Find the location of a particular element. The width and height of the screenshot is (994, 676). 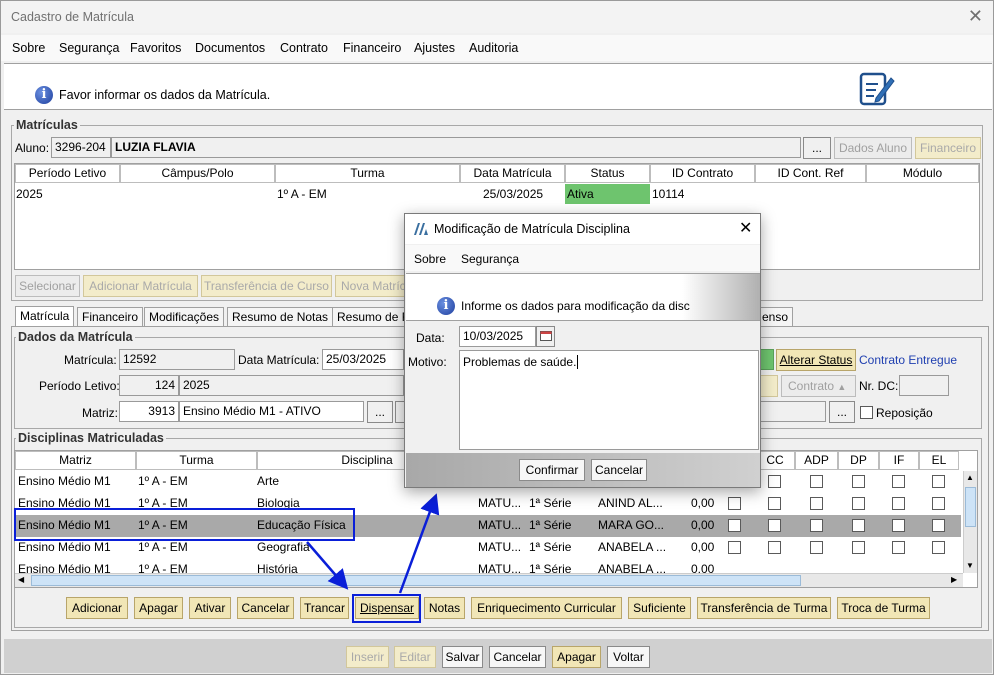

motivo-text: Problemas de saúde. is located at coordinates (520, 362).